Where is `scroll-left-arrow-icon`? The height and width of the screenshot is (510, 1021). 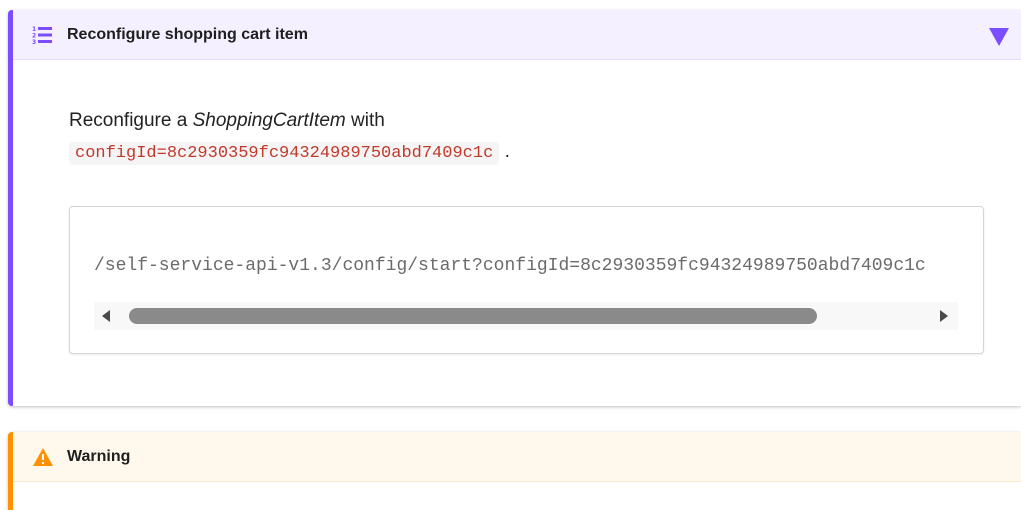
scroll-left-arrow-icon is located at coordinates (106, 316).